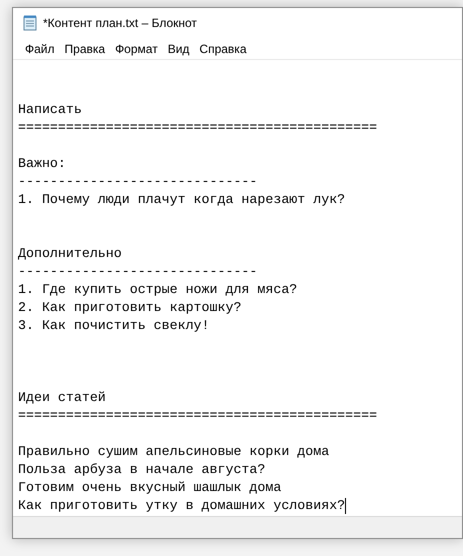 This screenshot has width=463, height=556. Describe the element at coordinates (120, 23) in the screenshot. I see `window-title: *Контент план.txt – Блокнот` at that location.